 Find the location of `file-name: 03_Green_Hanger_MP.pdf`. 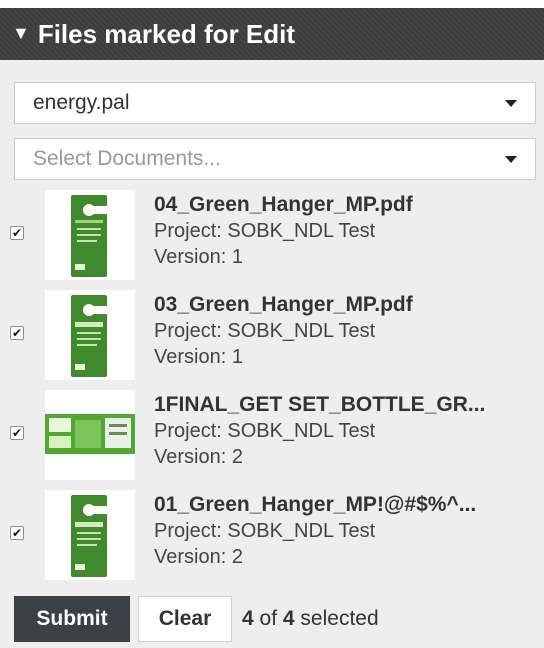

file-name: 03_Green_Hanger_MP.pdf is located at coordinates (283, 304).